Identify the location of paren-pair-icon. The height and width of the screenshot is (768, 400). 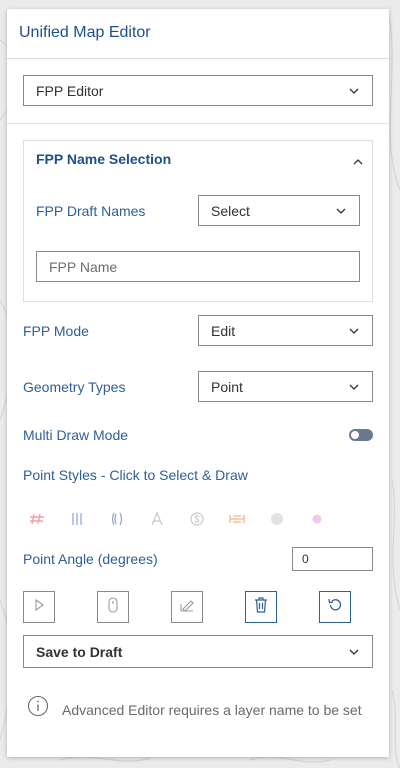
(117, 519).